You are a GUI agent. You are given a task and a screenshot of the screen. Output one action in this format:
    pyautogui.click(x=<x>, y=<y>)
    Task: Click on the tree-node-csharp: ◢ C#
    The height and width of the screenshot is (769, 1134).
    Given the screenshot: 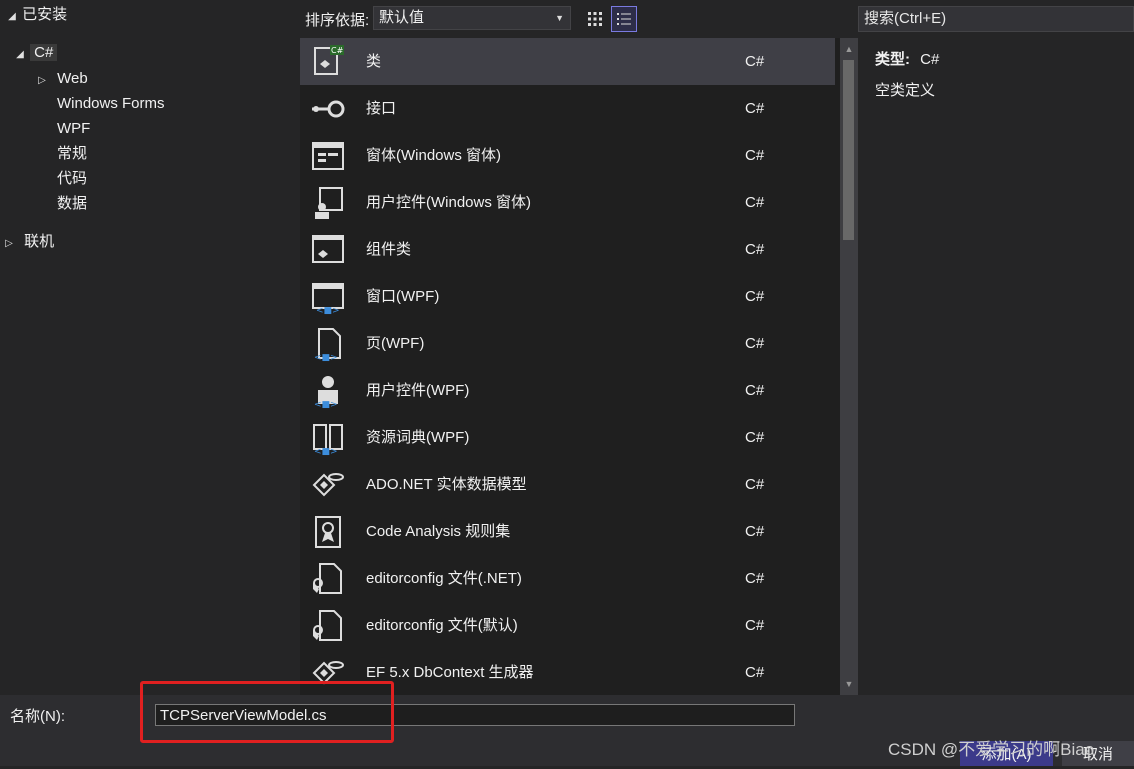 What is the action you would take?
    pyautogui.click(x=36, y=53)
    